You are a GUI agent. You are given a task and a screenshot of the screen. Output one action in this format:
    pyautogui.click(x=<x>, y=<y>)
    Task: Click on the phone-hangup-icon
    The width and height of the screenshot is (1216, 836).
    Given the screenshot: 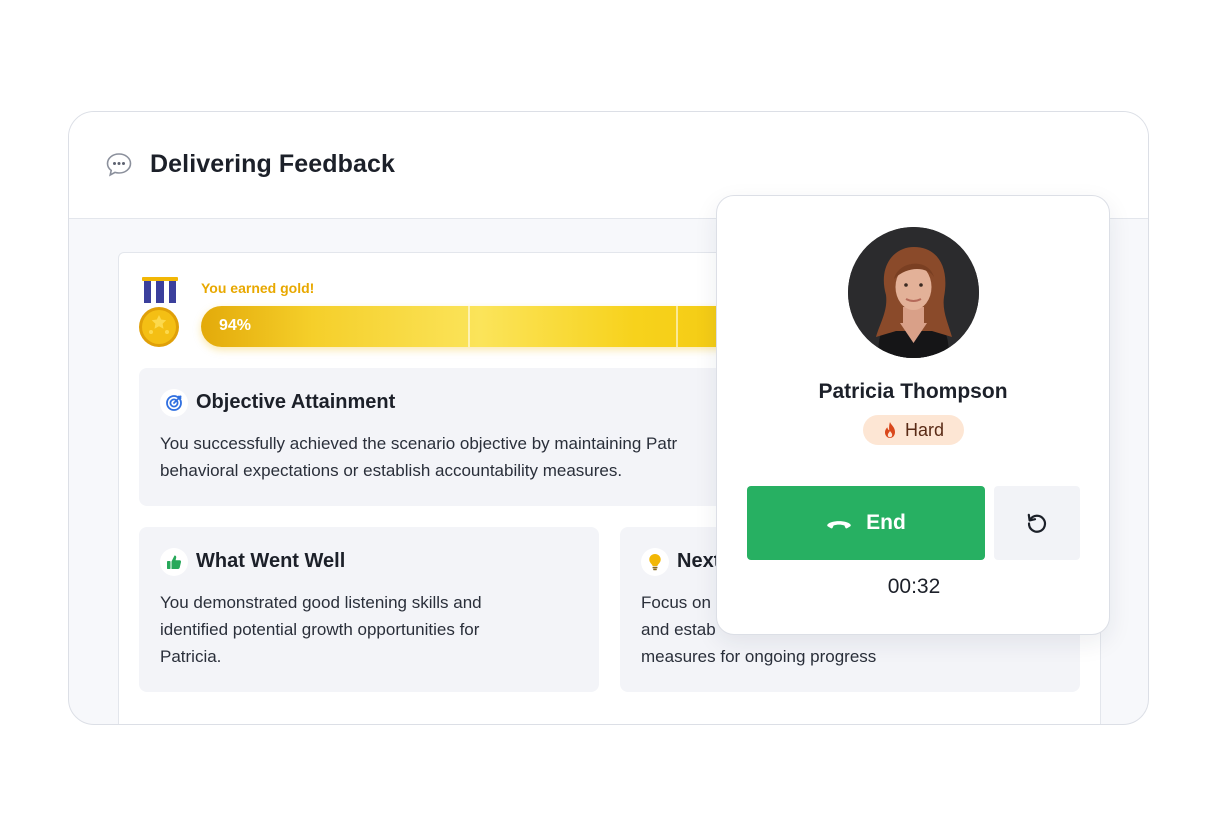 What is the action you would take?
    pyautogui.click(x=839, y=525)
    